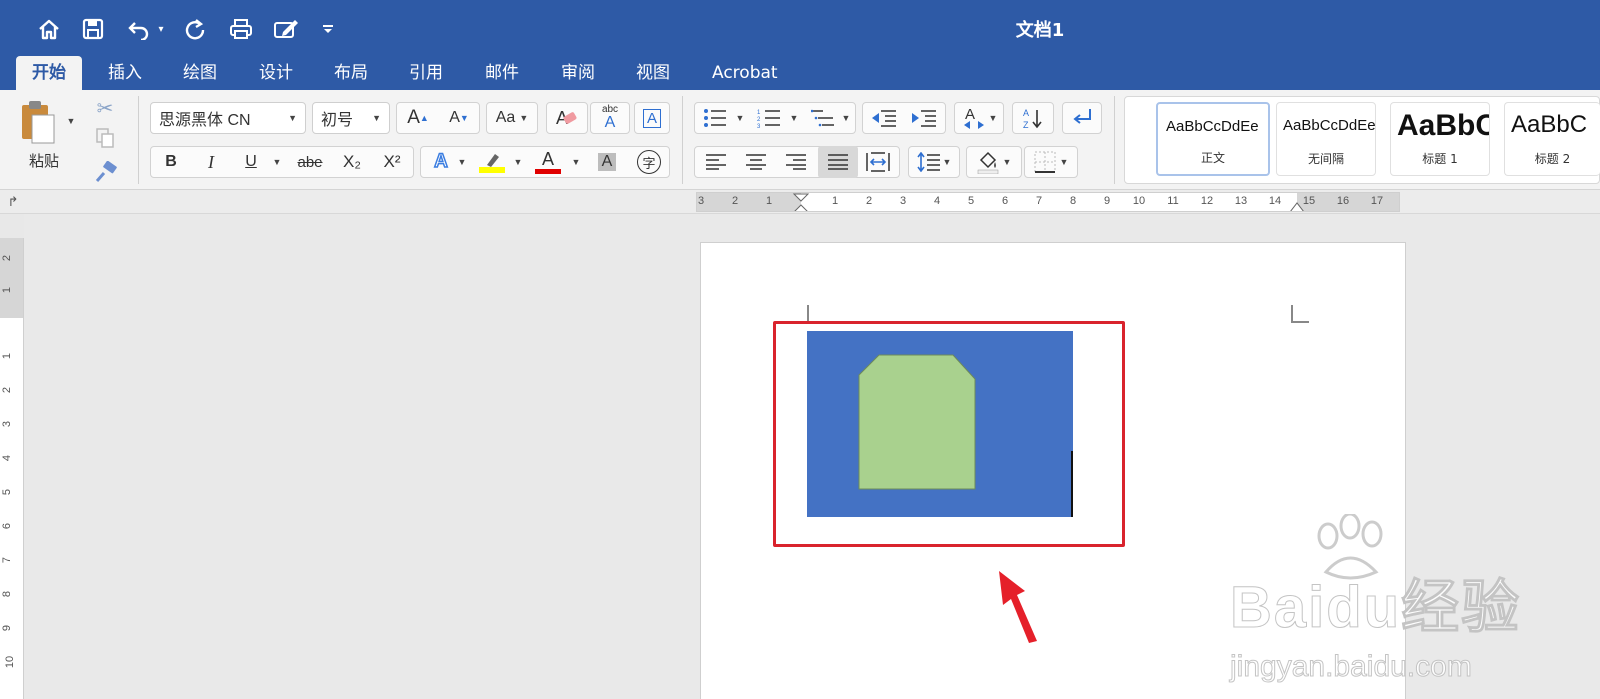  What do you see at coordinates (1440, 139) in the screenshot?
I see `style-heading-1: AaBbC 标题 1` at bounding box center [1440, 139].